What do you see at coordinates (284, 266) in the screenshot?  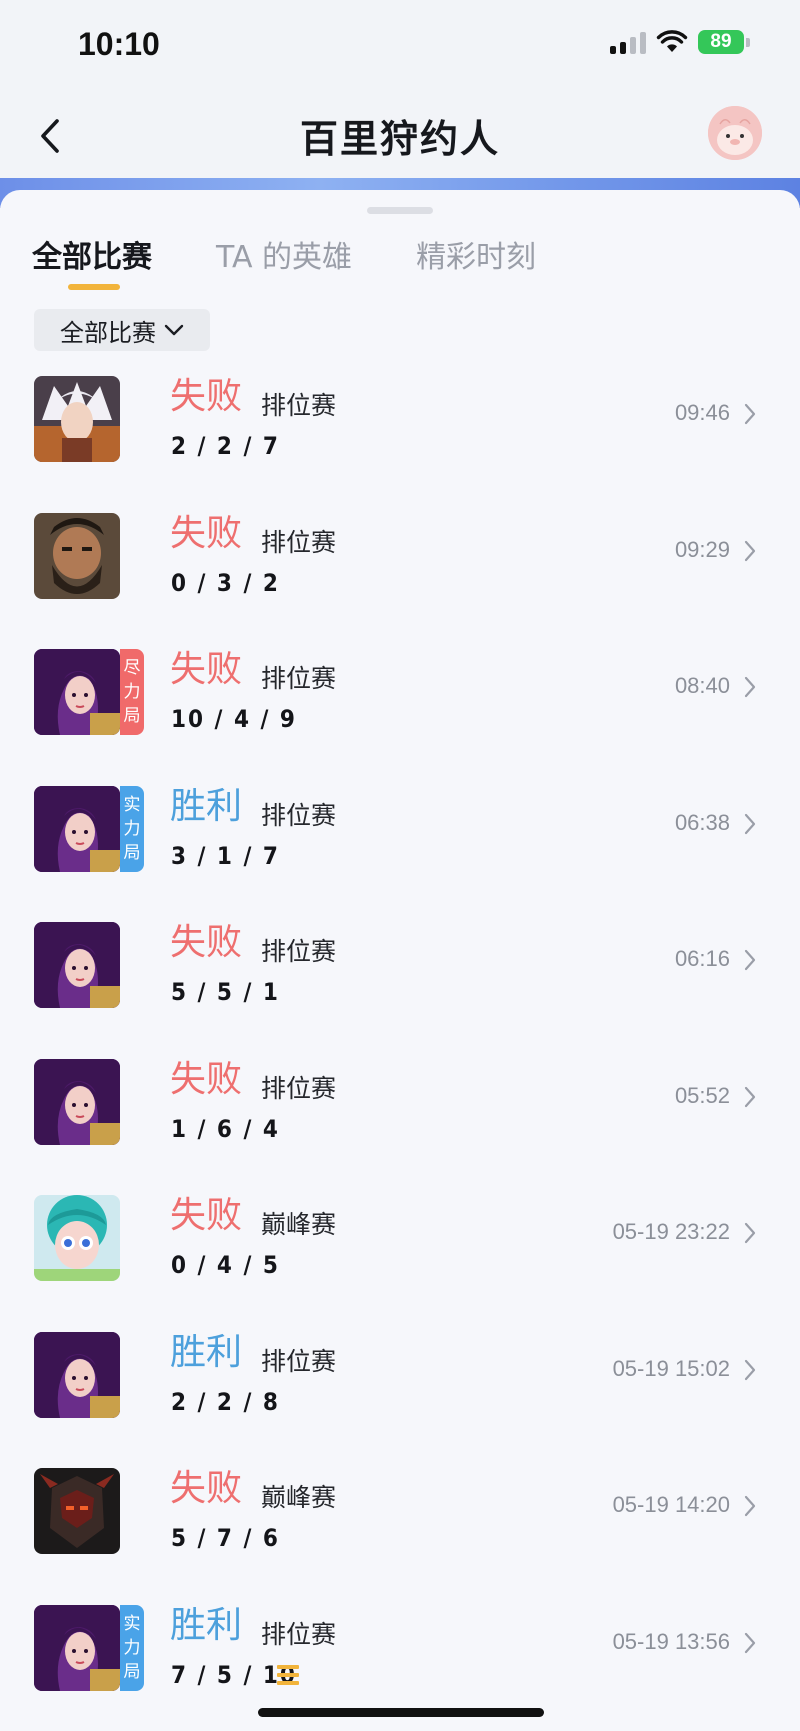 I see `tab-heroes: TA 的英雄` at bounding box center [284, 266].